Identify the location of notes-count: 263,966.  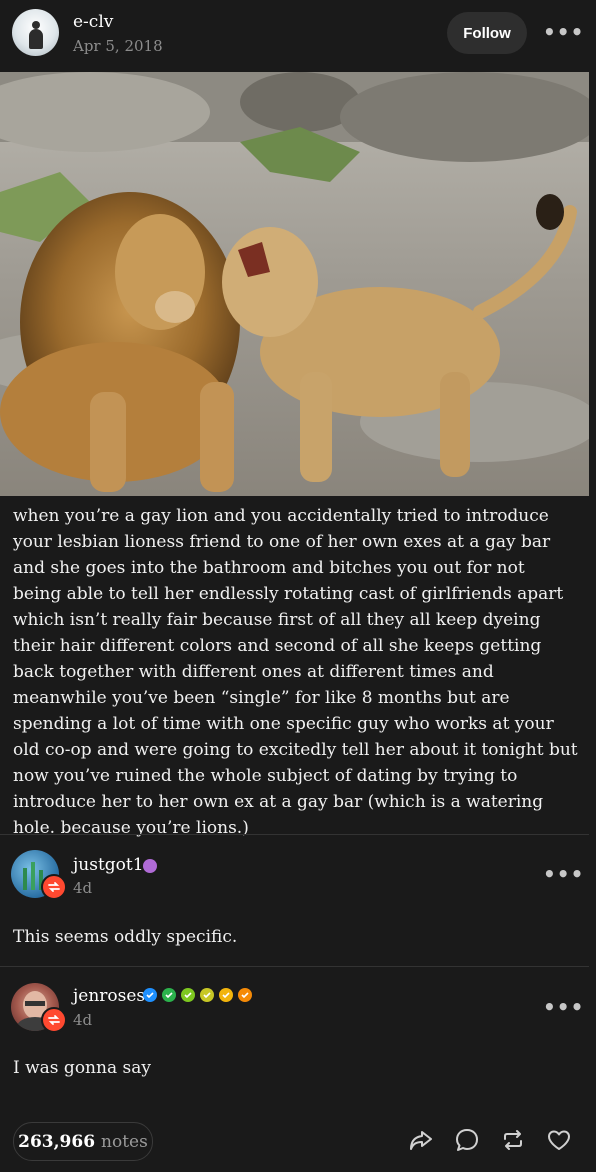
(57, 1141).